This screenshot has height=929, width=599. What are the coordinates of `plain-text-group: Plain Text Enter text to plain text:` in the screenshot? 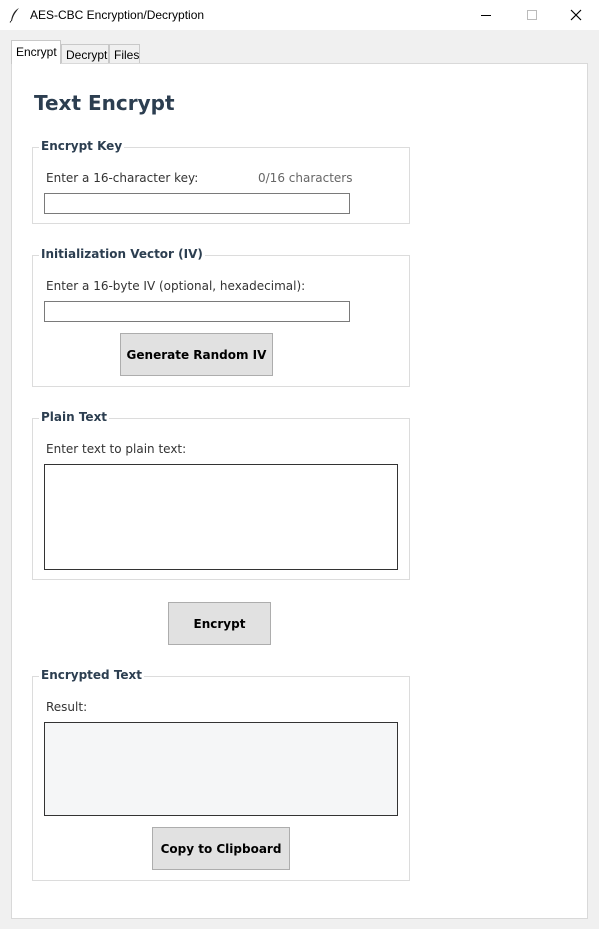 It's located at (221, 495).